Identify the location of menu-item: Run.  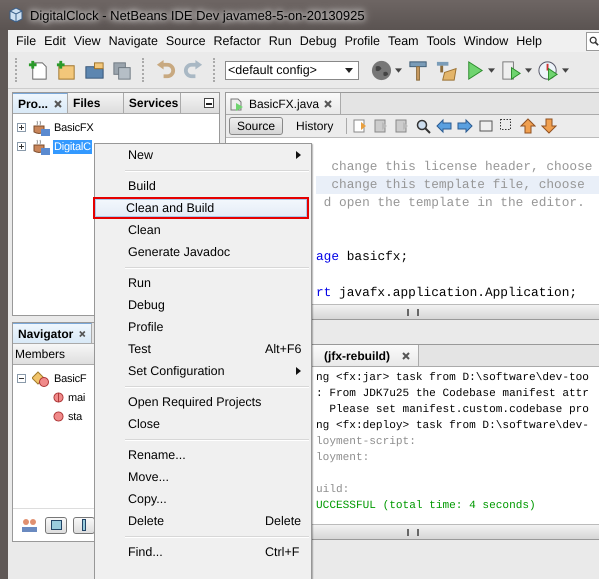
(203, 283).